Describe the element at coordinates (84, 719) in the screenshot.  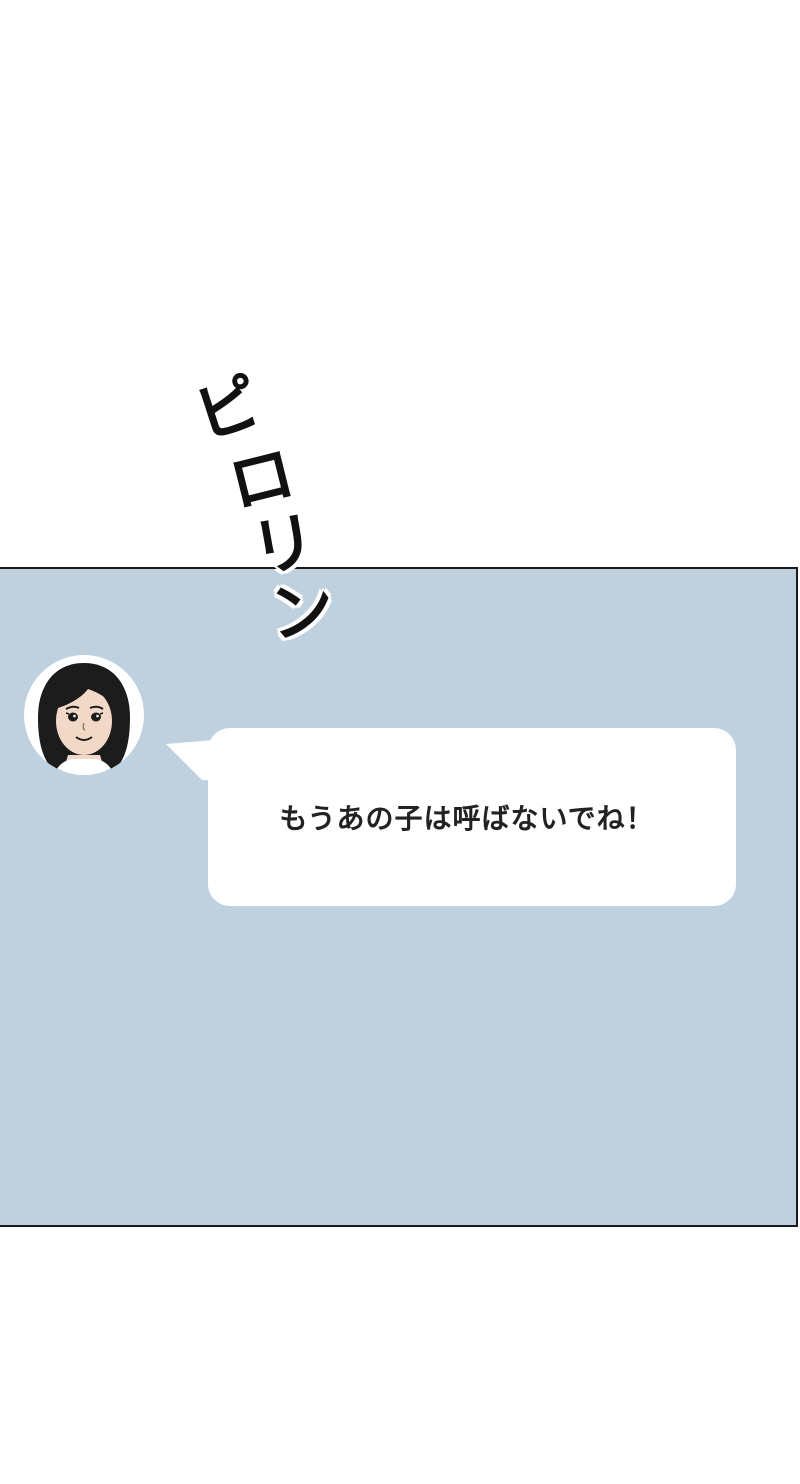
I see `woman-avatar-icon` at that location.